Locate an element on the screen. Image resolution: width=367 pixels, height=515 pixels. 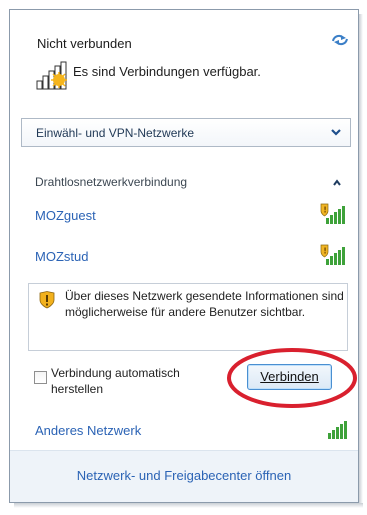
dialup-vpn-dropdown: Einwähl- und VPN-Netzwerke is located at coordinates (186, 132).